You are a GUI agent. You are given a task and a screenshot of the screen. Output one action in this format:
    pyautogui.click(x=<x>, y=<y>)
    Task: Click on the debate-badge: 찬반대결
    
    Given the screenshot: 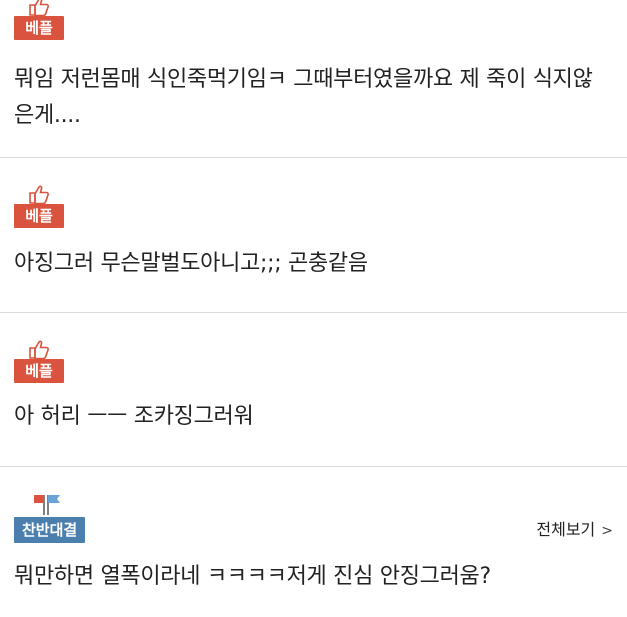 What is the action you would take?
    pyautogui.click(x=50, y=530)
    